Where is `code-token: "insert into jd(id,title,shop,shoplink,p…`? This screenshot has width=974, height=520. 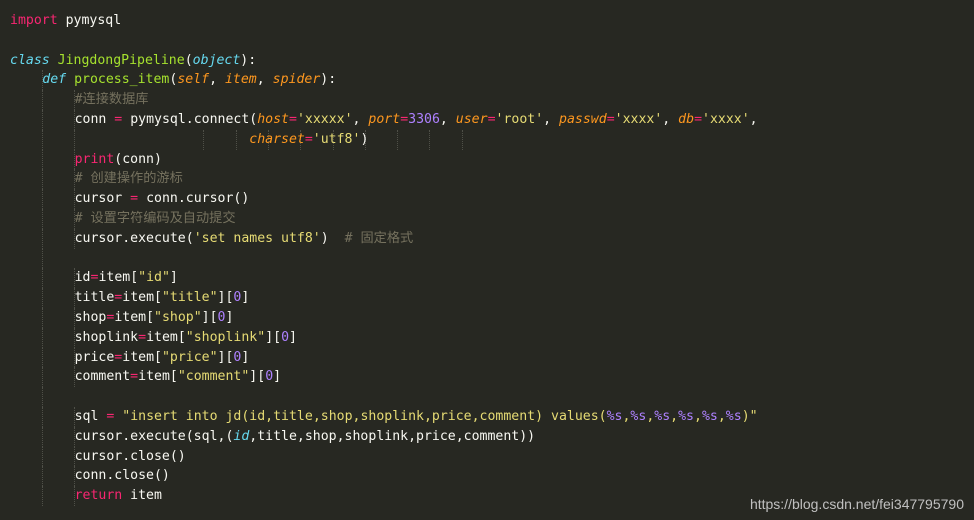
code-token: "insert into jd(id,title,shop,shoplink,p… is located at coordinates (364, 416).